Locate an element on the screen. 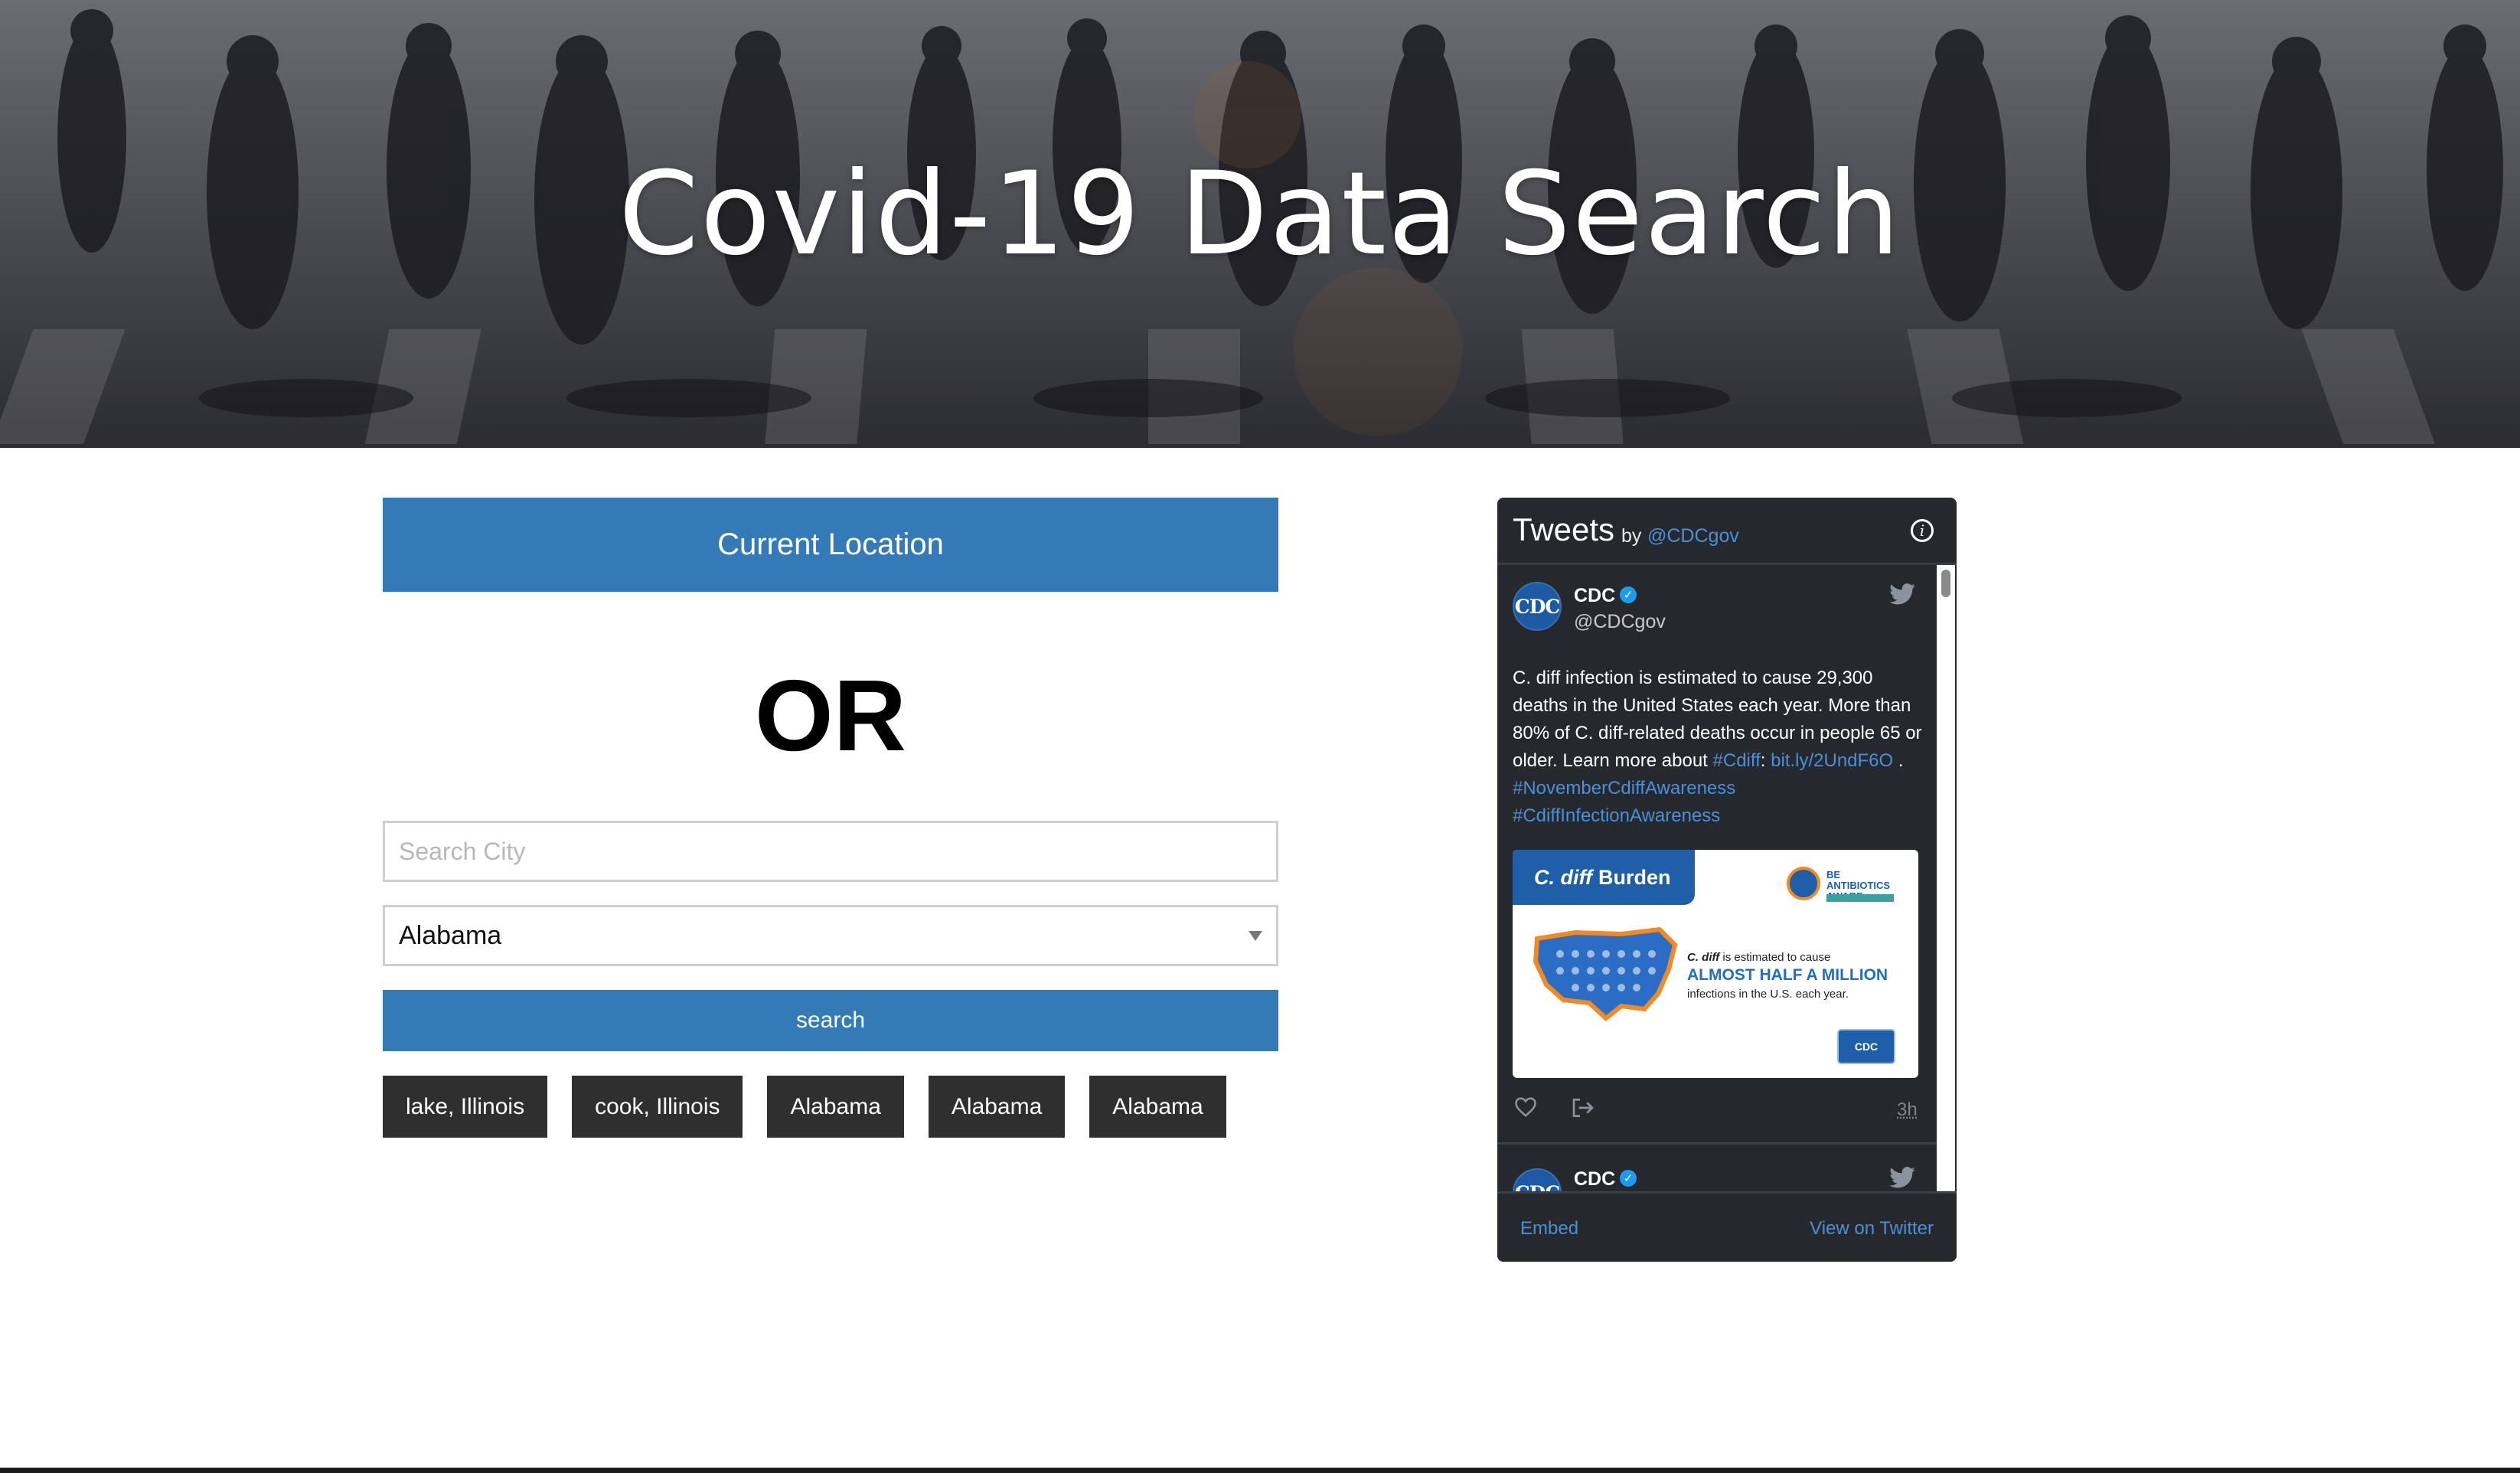 Image resolution: width=2520 pixels, height=1473 pixels. hashtag-link: #Cdiff is located at coordinates (1737, 760).